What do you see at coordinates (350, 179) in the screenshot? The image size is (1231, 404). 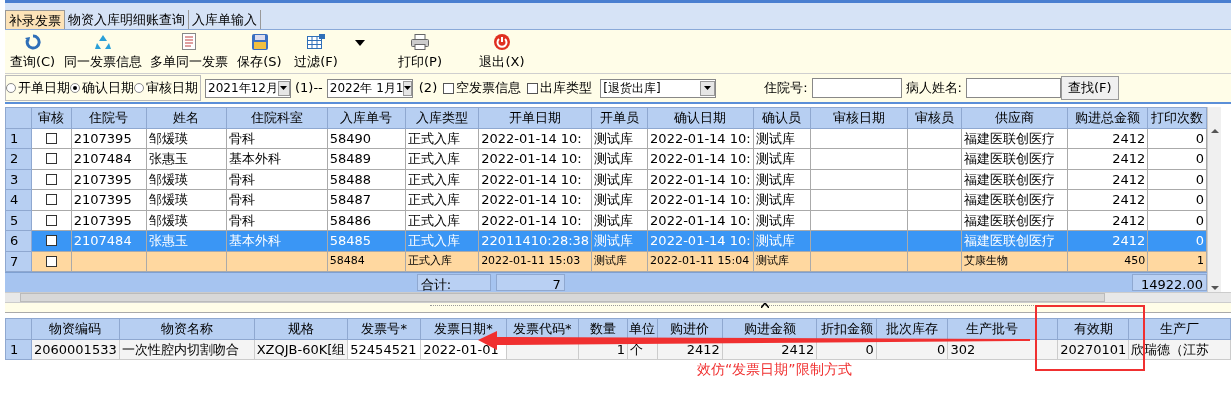 I see `table-cell: 58488` at bounding box center [350, 179].